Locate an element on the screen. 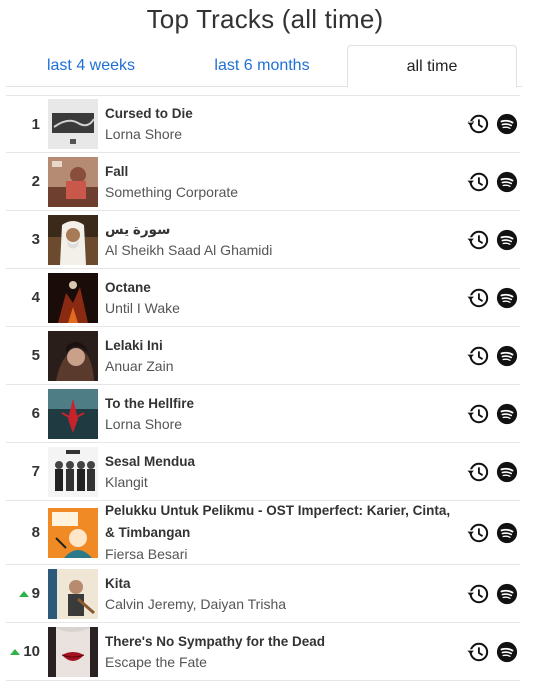  track-rank: 9 is located at coordinates (23, 593).